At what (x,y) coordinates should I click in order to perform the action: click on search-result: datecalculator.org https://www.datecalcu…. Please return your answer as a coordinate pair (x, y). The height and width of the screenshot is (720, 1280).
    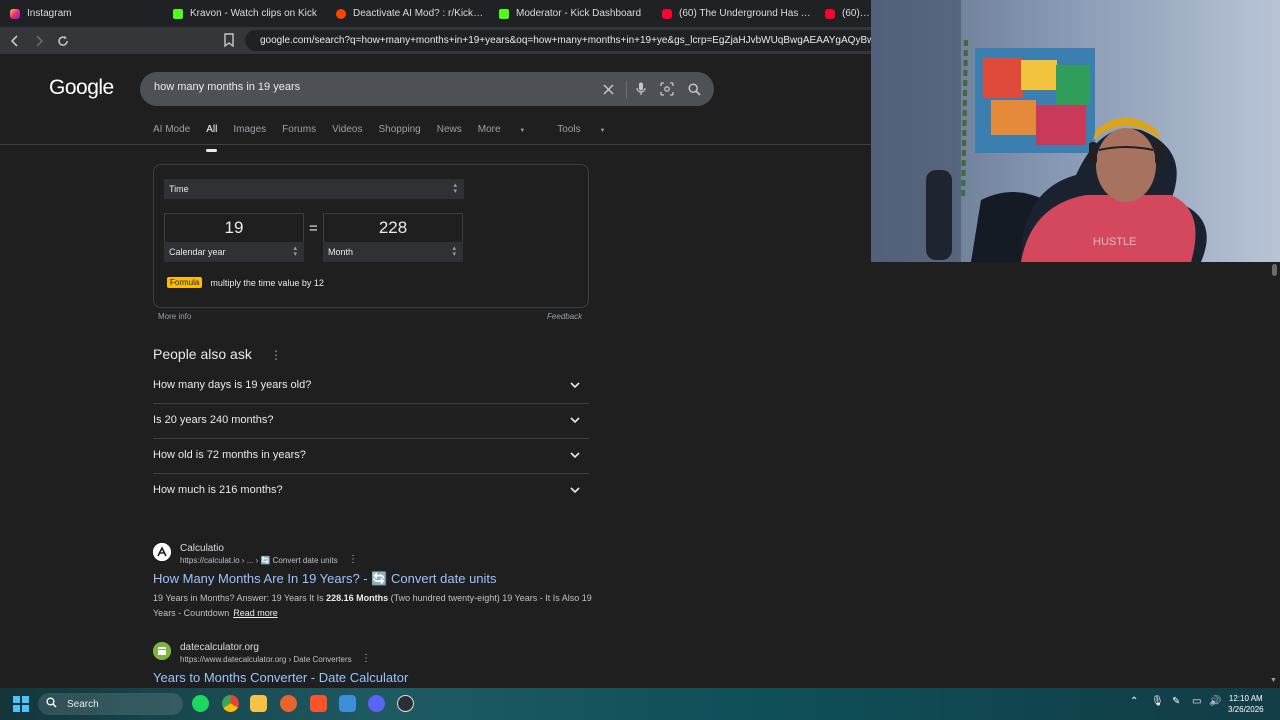
    Looking at the image, I should click on (373, 665).